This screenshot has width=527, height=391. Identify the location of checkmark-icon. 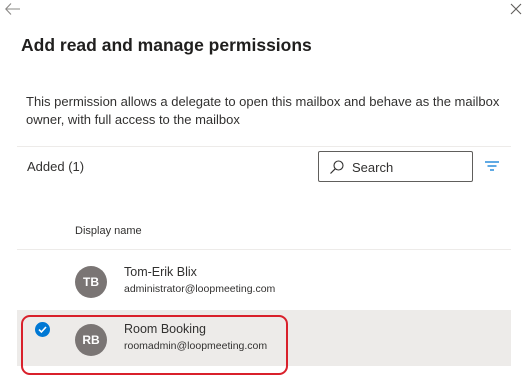
(42, 330).